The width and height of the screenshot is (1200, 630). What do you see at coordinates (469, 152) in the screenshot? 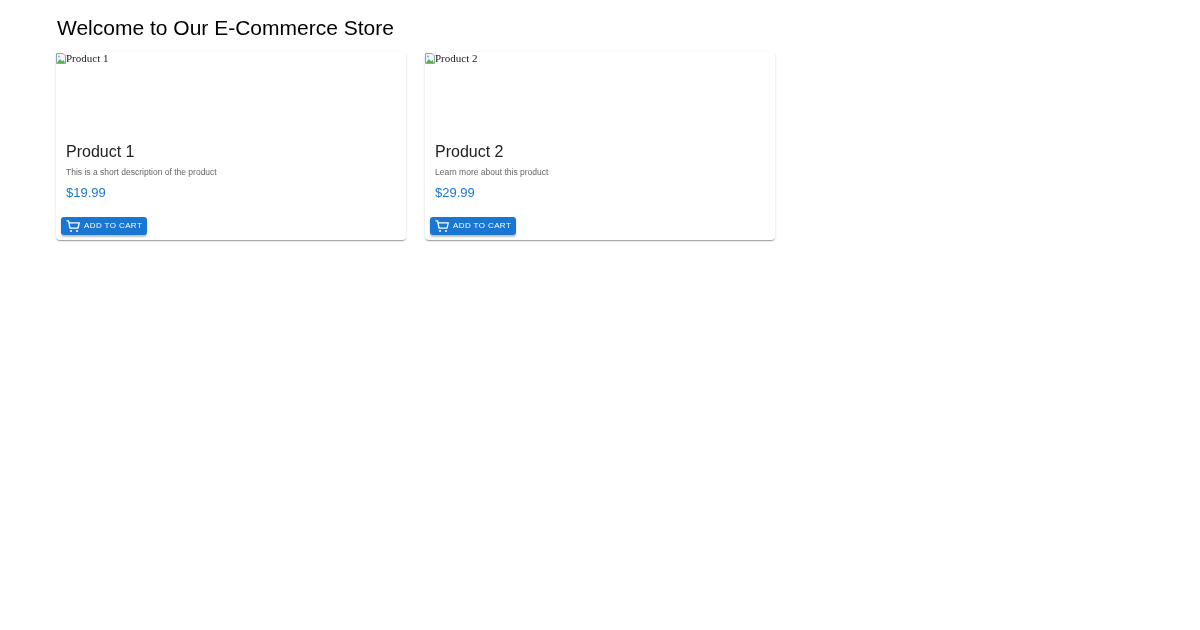
I see `product-name: Product 2` at bounding box center [469, 152].